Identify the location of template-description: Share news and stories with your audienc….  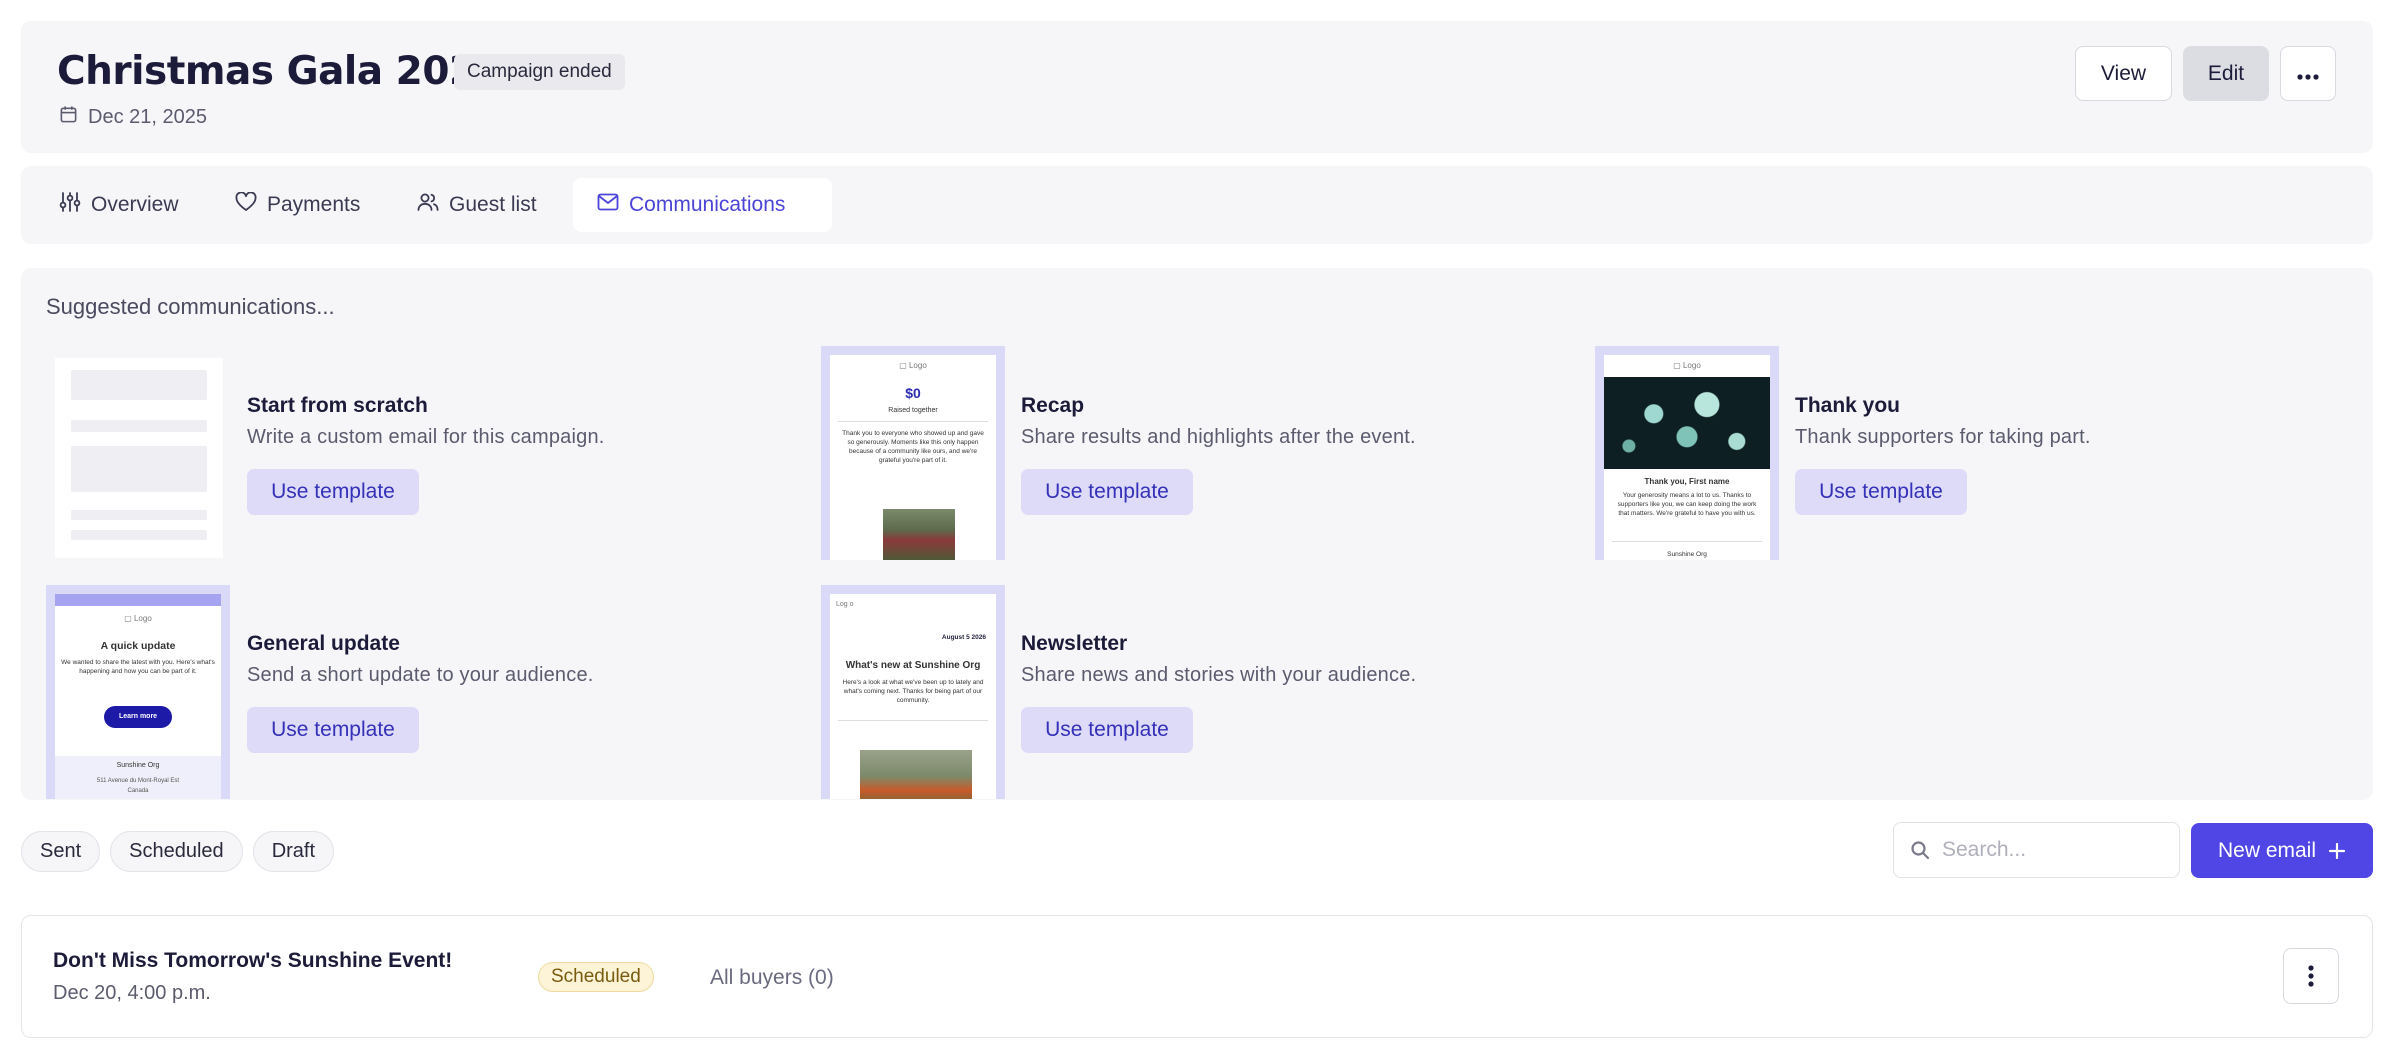
(1219, 675).